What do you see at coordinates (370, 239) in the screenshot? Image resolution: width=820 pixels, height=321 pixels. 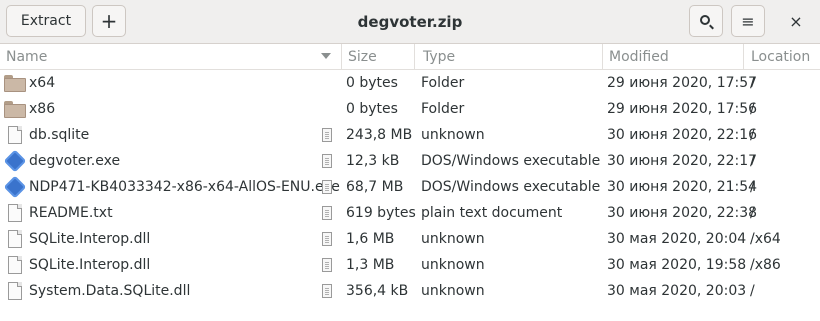 I see `file-size: 1,6 MB` at bounding box center [370, 239].